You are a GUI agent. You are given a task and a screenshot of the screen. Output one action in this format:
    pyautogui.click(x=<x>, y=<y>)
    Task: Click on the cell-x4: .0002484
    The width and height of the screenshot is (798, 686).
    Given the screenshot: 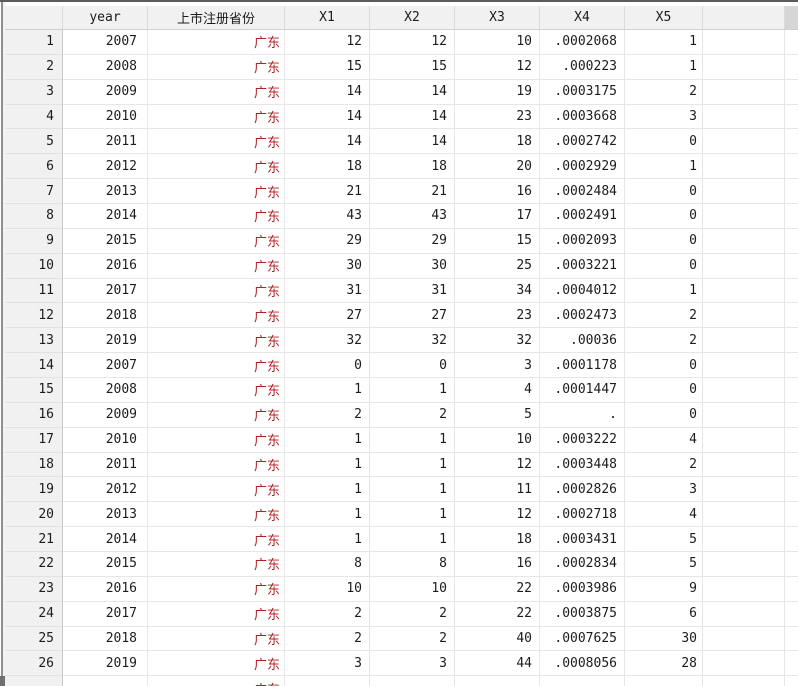 What is the action you would take?
    pyautogui.click(x=582, y=192)
    